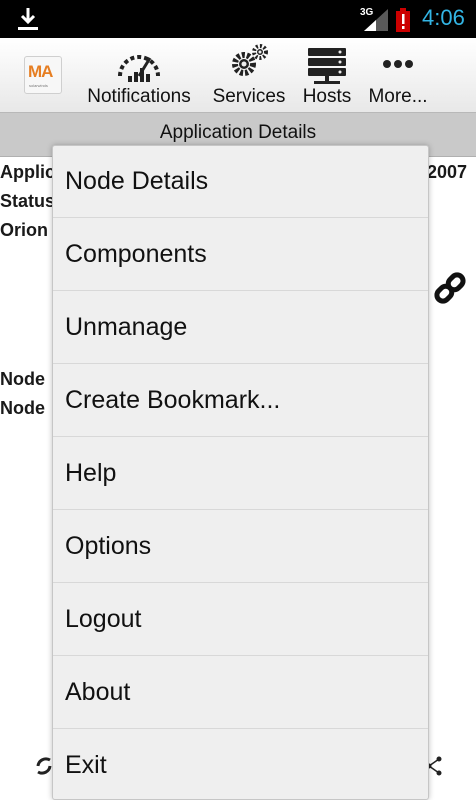 The width and height of the screenshot is (476, 800). Describe the element at coordinates (38, 85) in the screenshot. I see `logo-subtext: solarwinds` at that location.